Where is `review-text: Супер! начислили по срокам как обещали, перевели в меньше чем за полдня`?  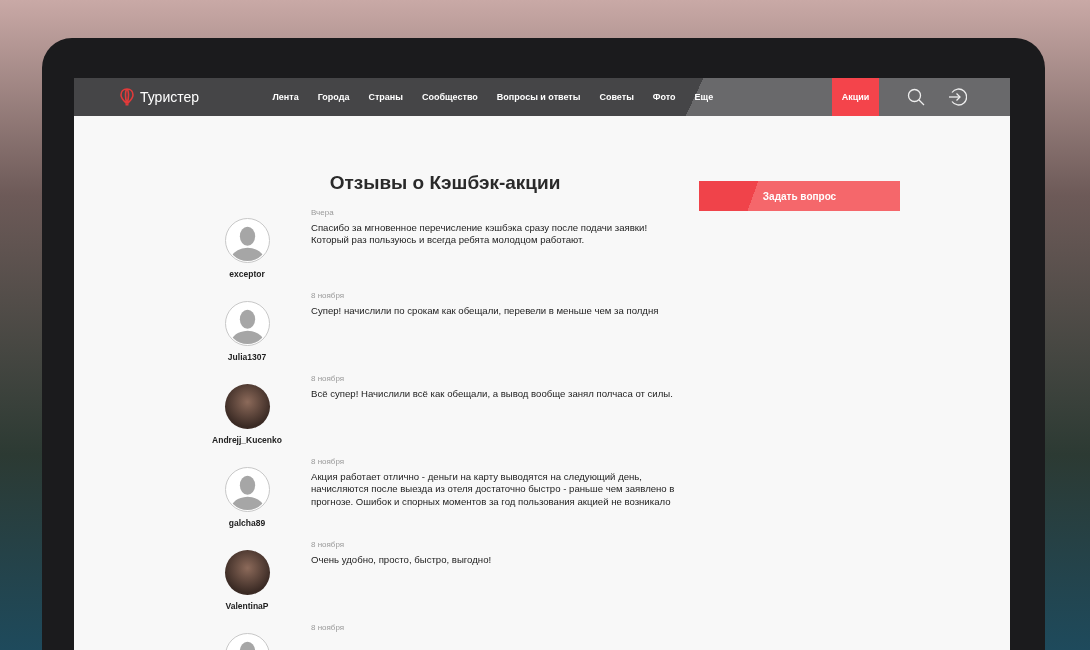
review-text: Супер! начислили по срокам как обещали, перевели в меньше чем за полдня is located at coordinates (485, 311).